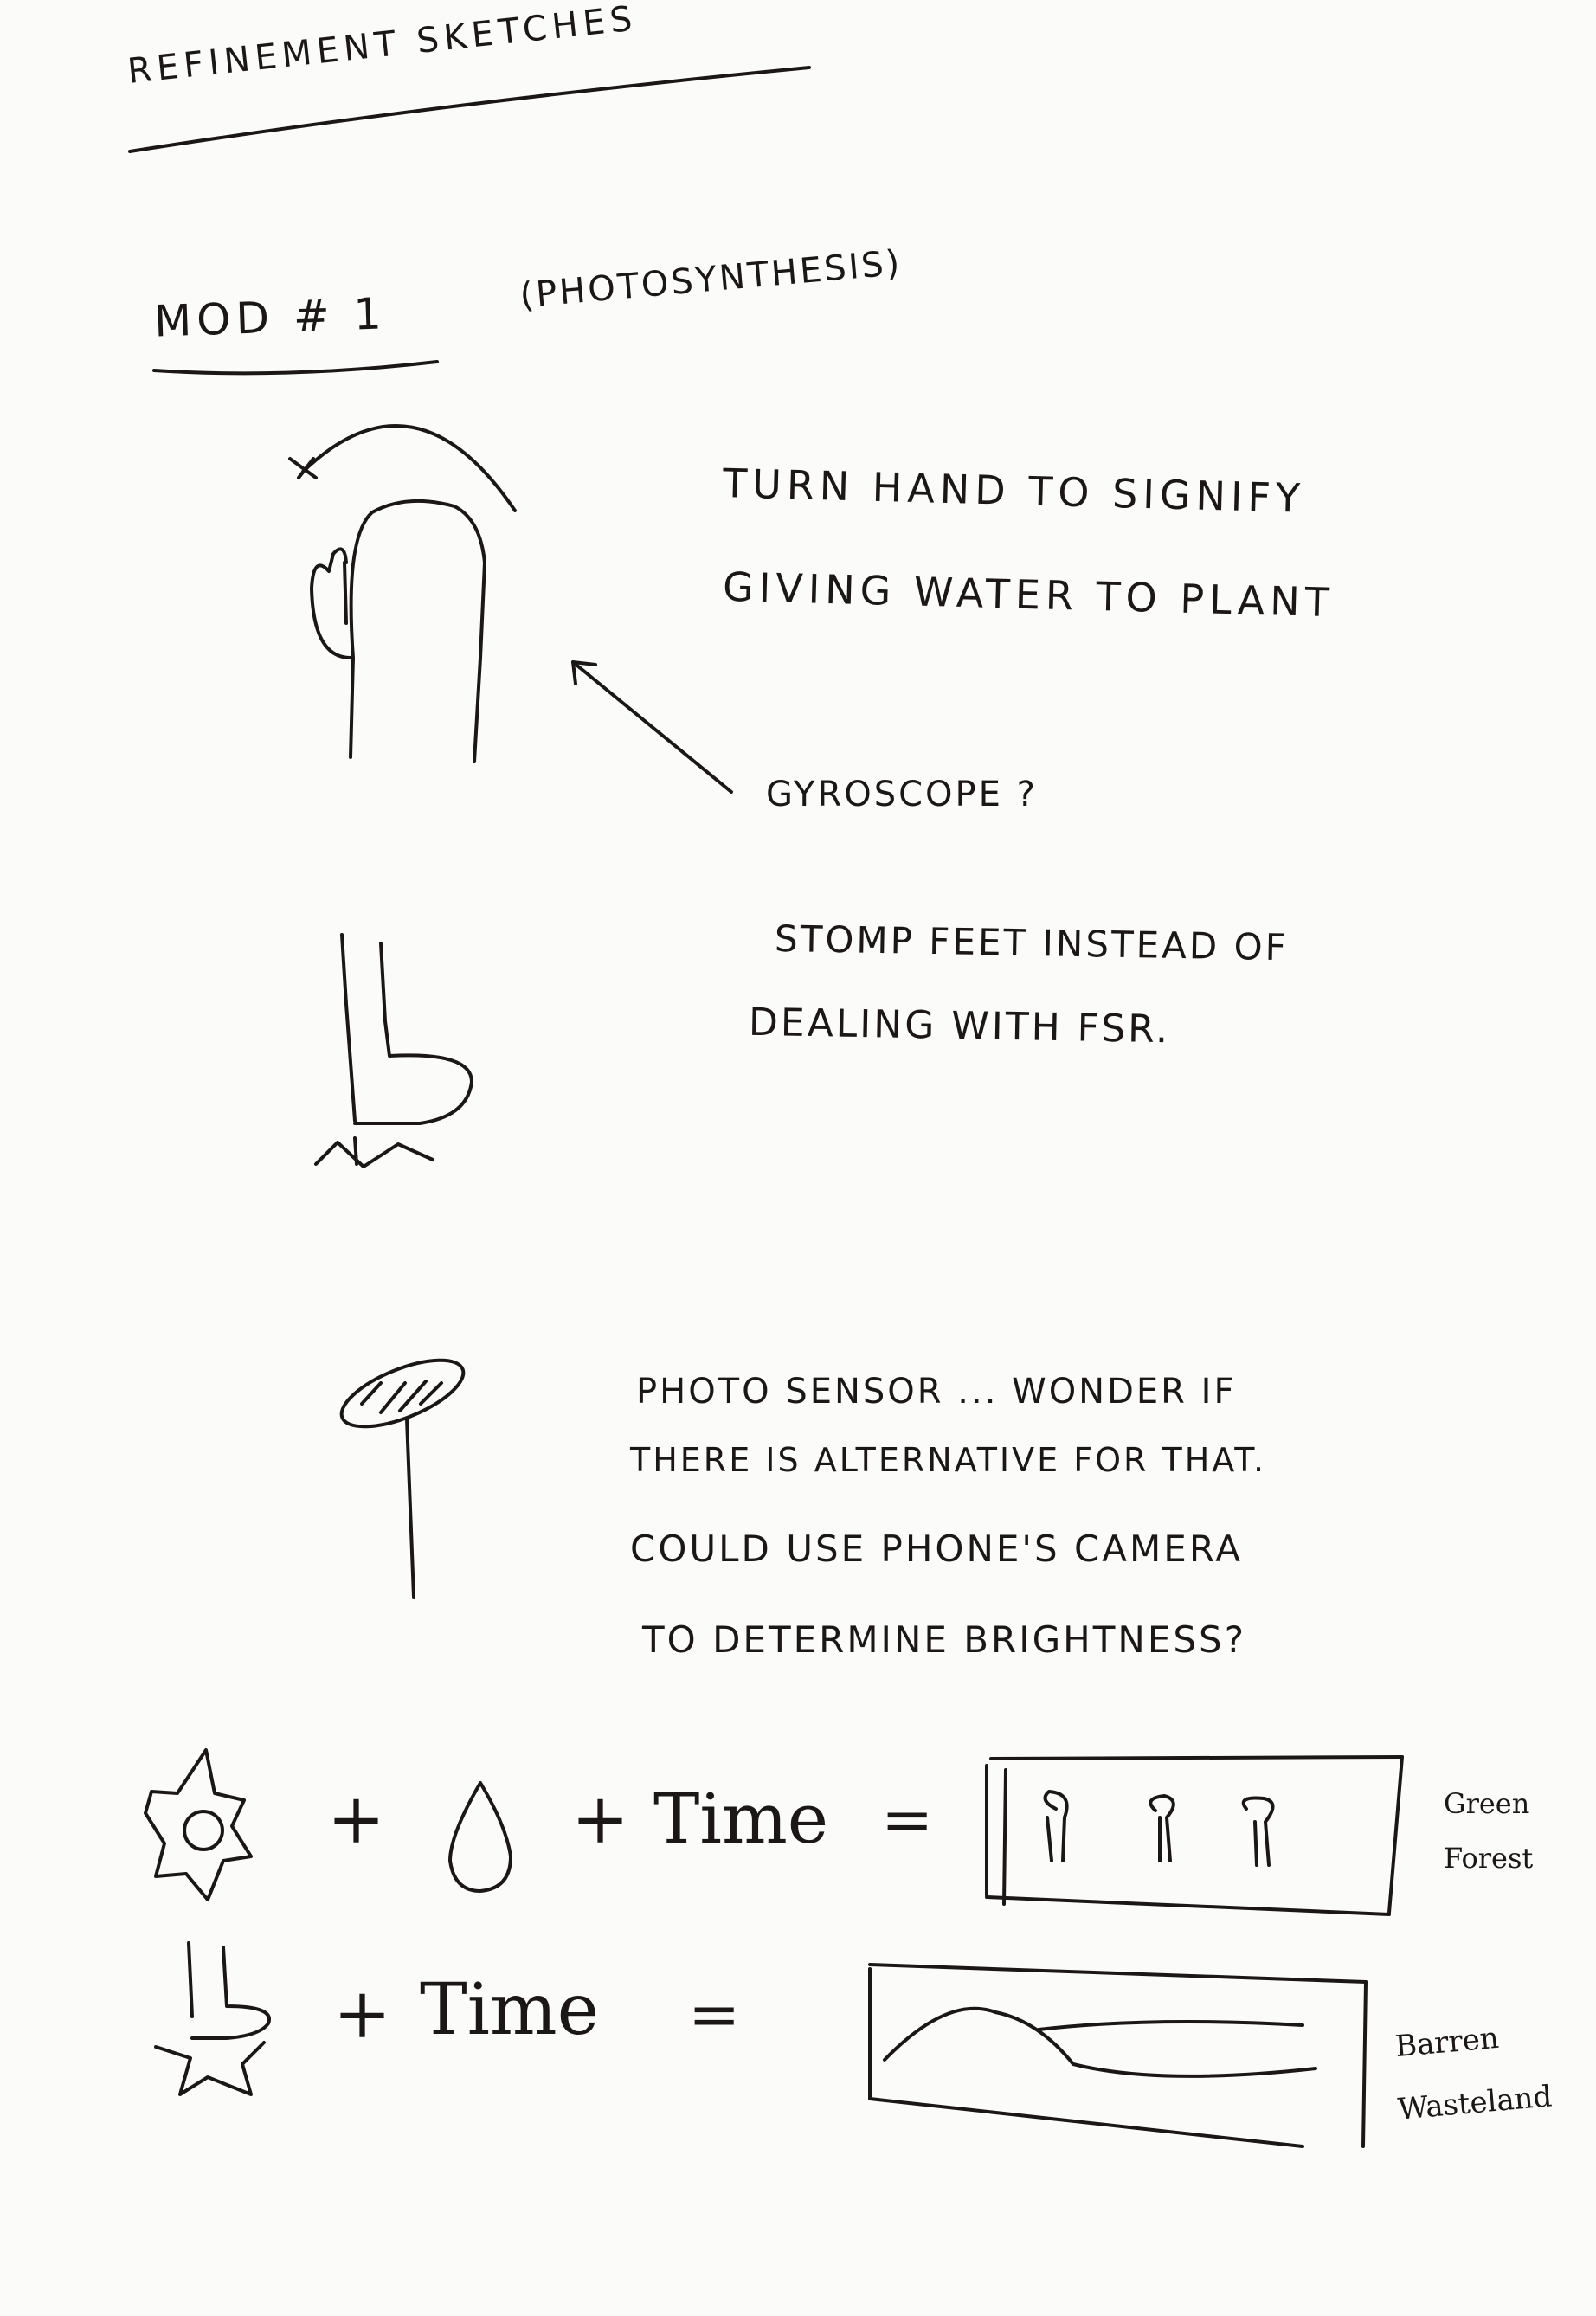  I want to click on eq1-plus-1: +, so click(356, 1819).